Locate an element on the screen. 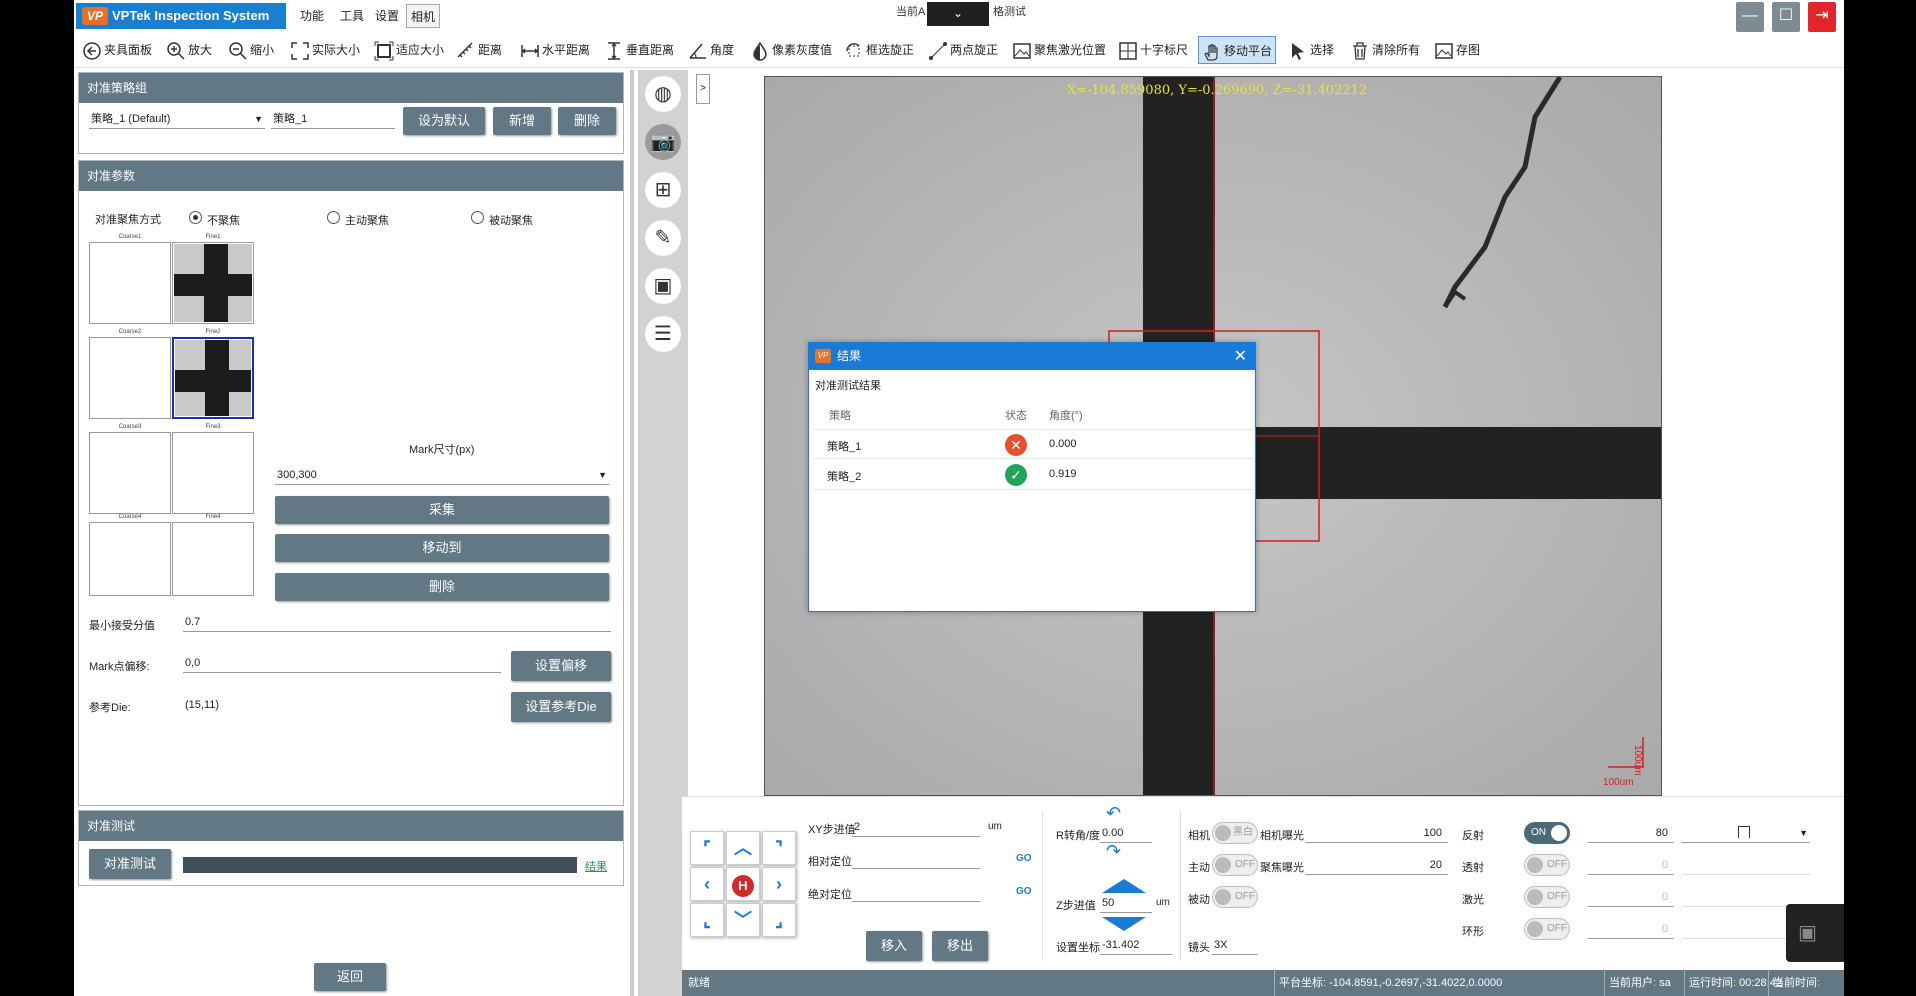 Image resolution: width=1916 pixels, height=996 pixels. delete-mark-button: 删除 is located at coordinates (442, 587).